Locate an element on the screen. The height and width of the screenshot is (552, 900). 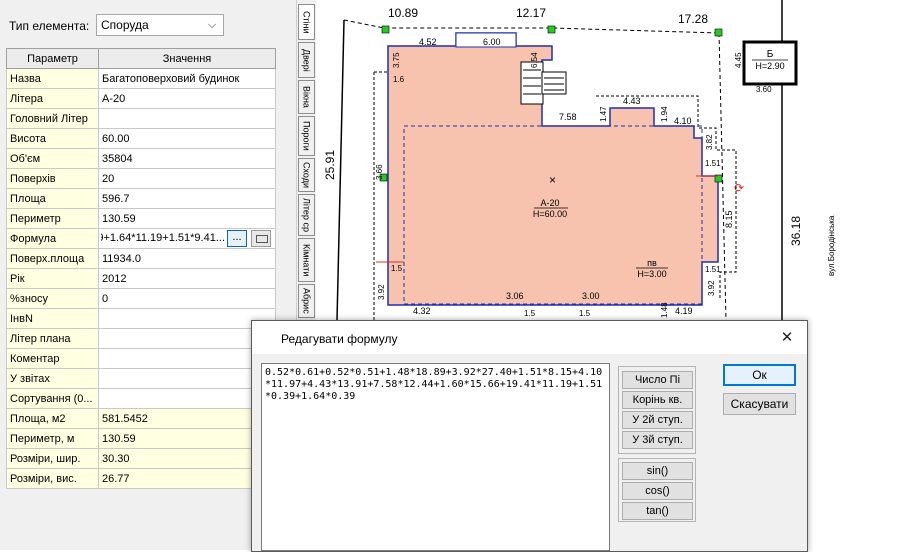
dimension-label: 4.43 is located at coordinates (632, 101).